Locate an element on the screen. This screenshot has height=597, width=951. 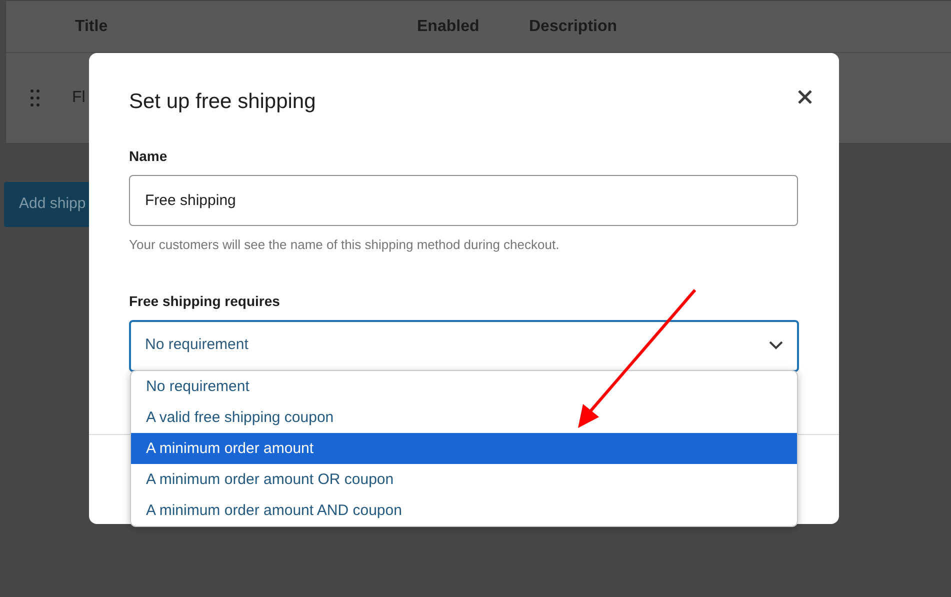
close-button is located at coordinates (805, 97).